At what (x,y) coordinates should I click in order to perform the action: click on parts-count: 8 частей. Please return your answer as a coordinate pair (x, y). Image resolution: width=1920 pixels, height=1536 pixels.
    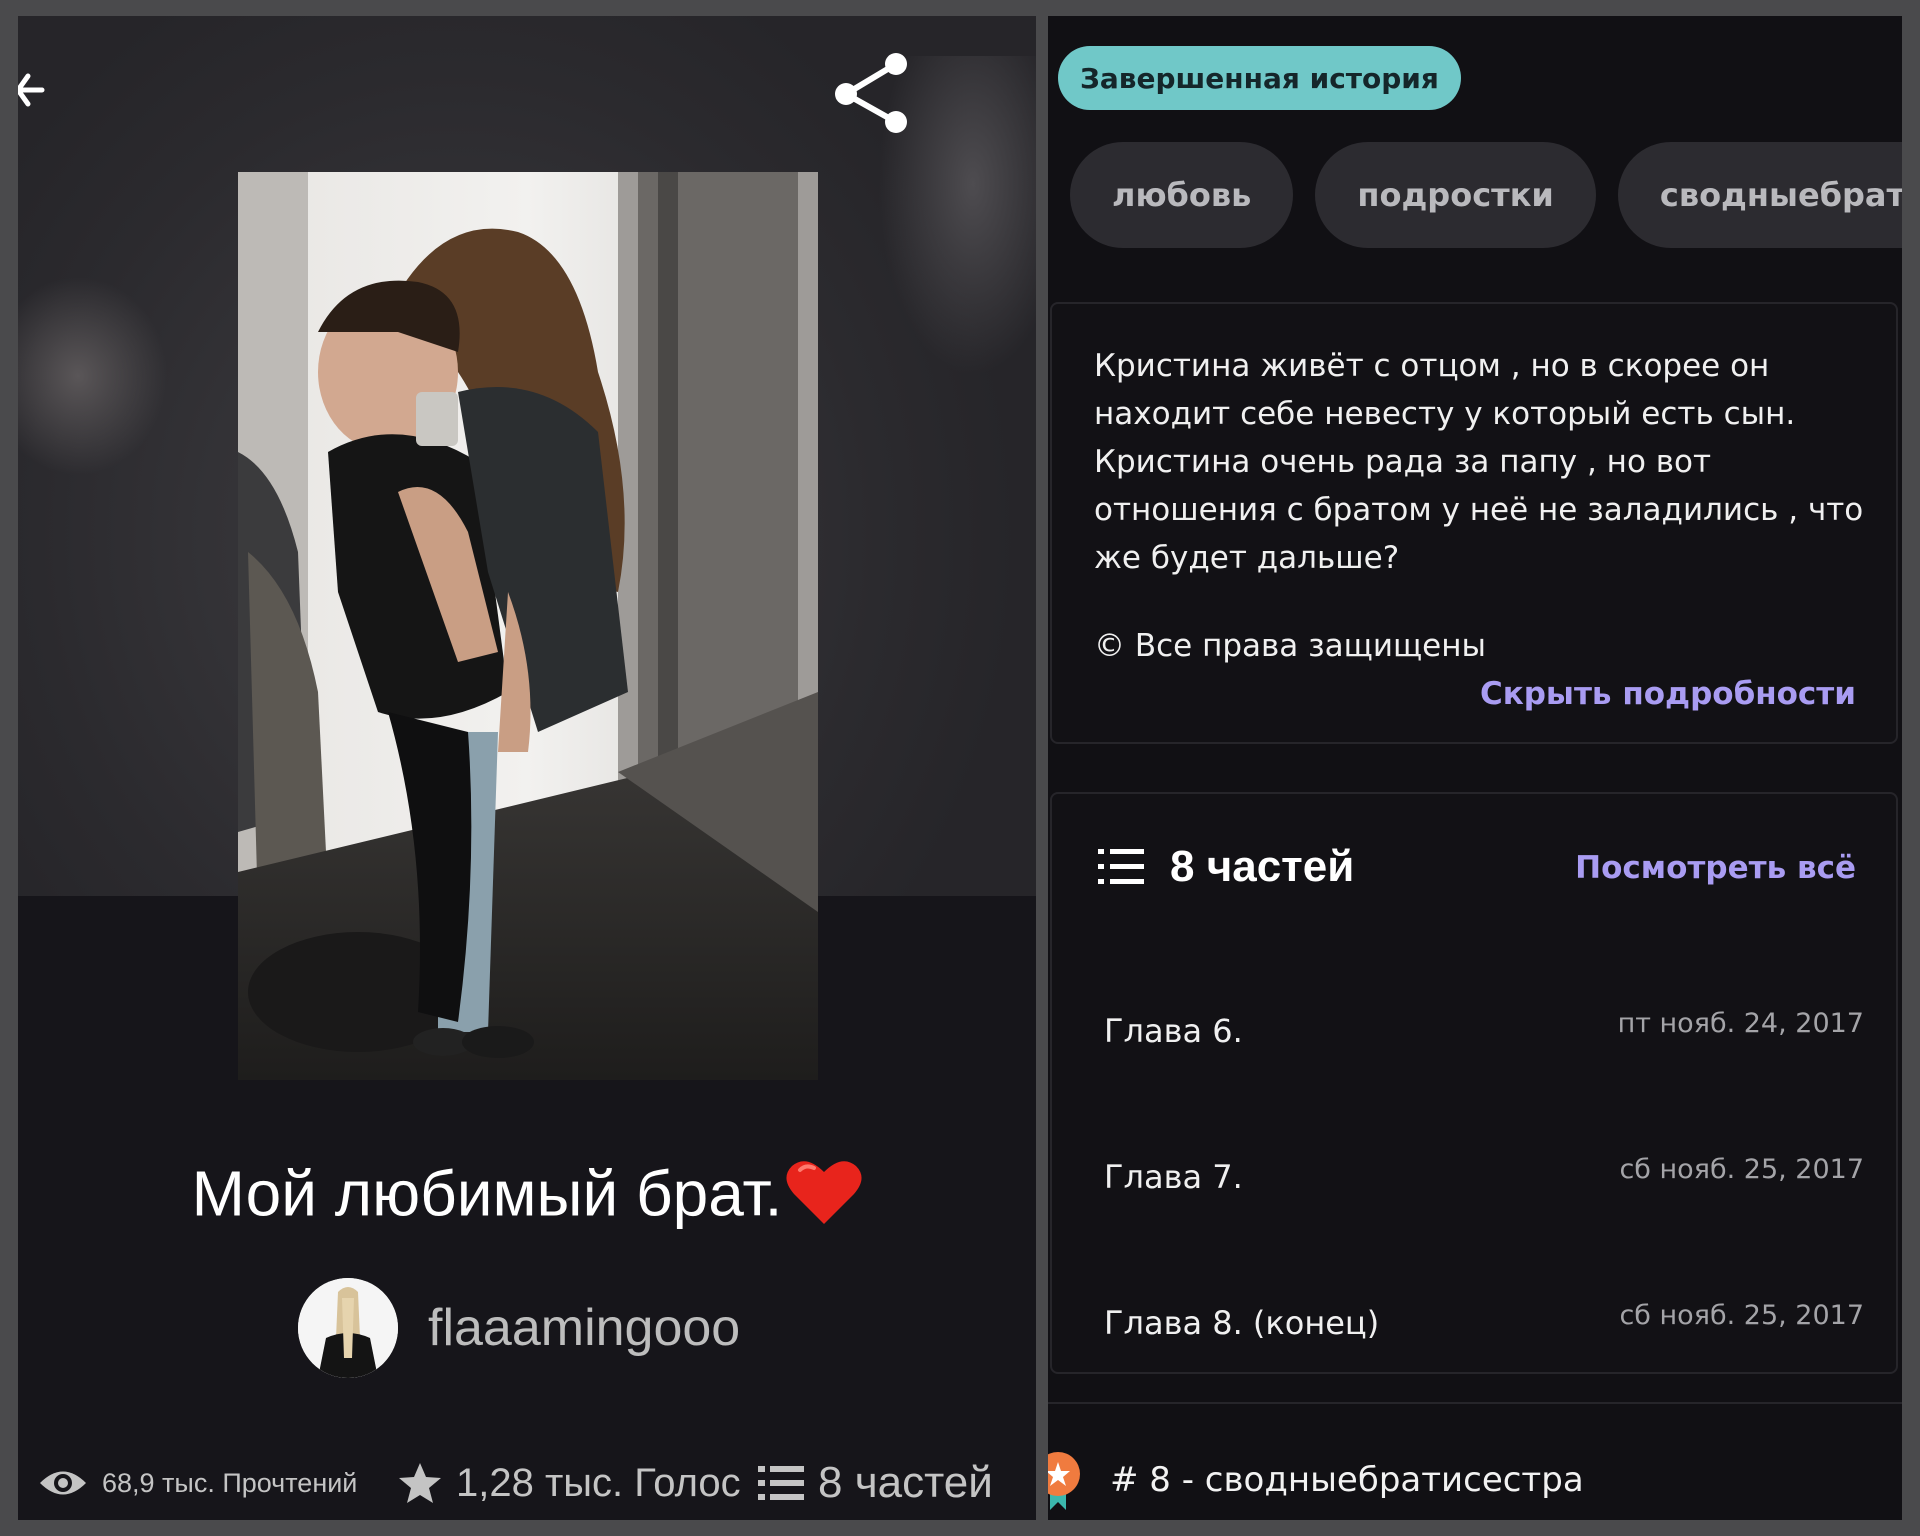
    Looking at the image, I should click on (905, 1482).